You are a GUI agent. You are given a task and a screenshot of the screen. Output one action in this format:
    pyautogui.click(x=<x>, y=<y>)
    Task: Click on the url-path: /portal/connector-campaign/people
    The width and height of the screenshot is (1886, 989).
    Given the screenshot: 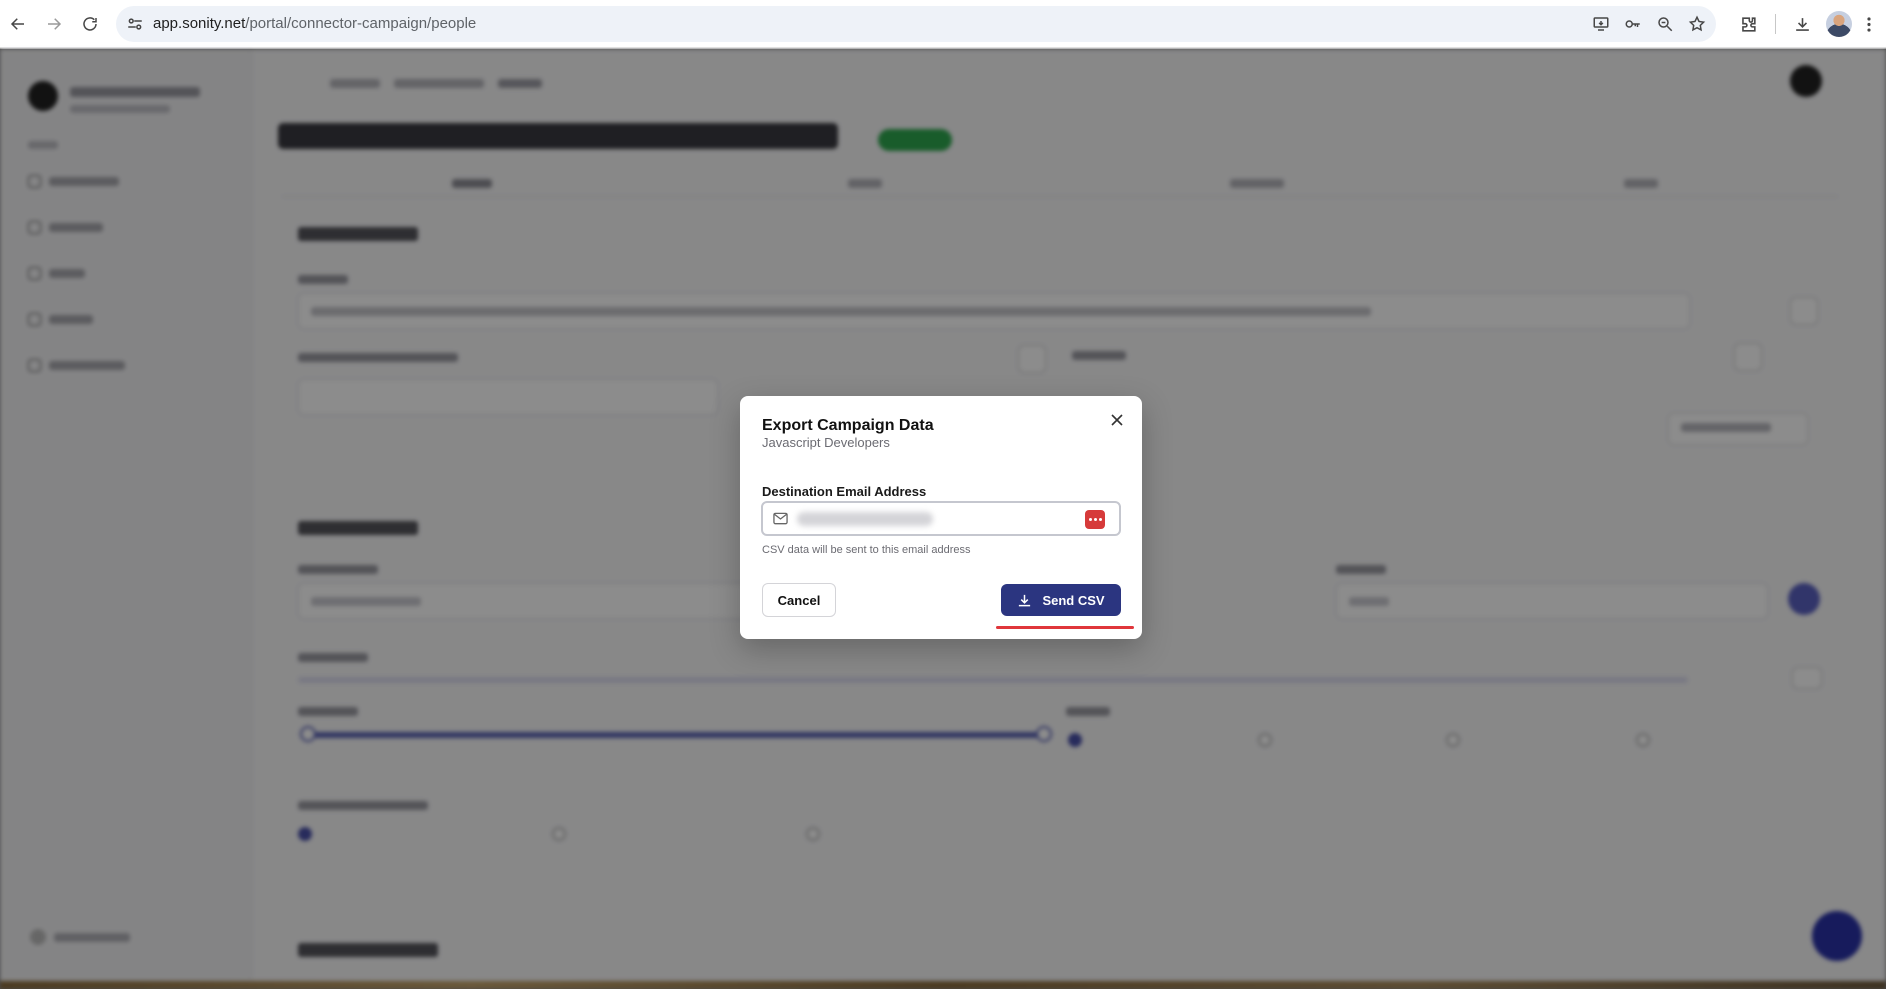 What is the action you would take?
    pyautogui.click(x=361, y=23)
    